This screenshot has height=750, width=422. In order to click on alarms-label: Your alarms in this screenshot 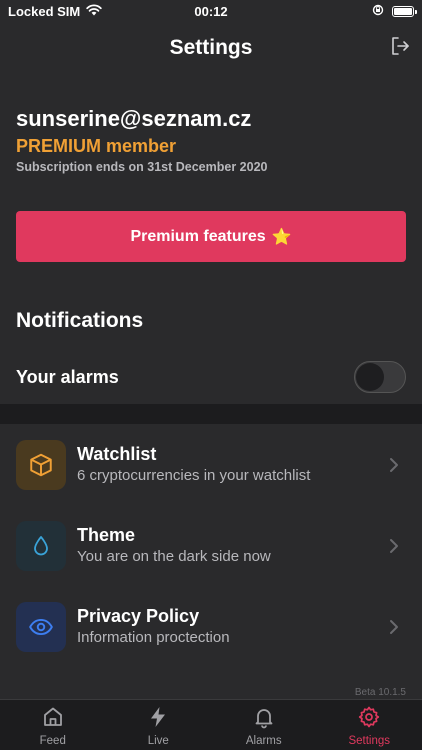, I will do `click(67, 376)`.